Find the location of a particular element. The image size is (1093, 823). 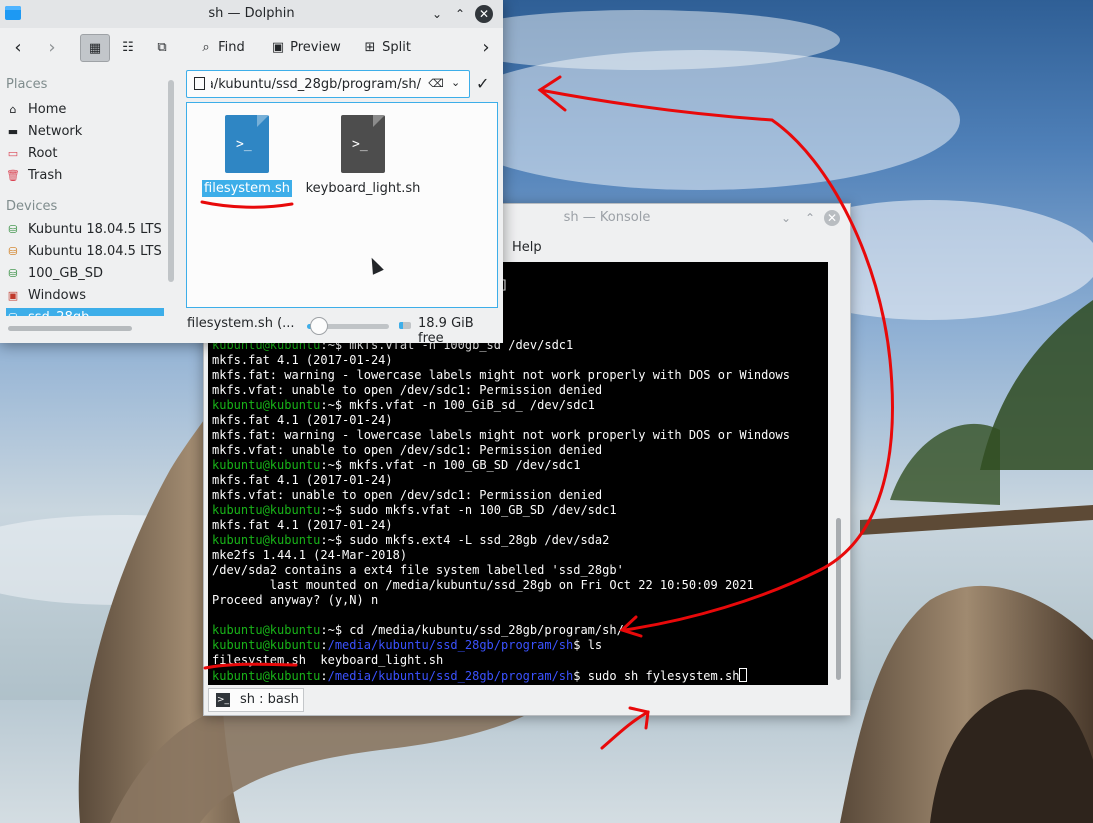

search-icon: ⌕ is located at coordinates (206, 47).